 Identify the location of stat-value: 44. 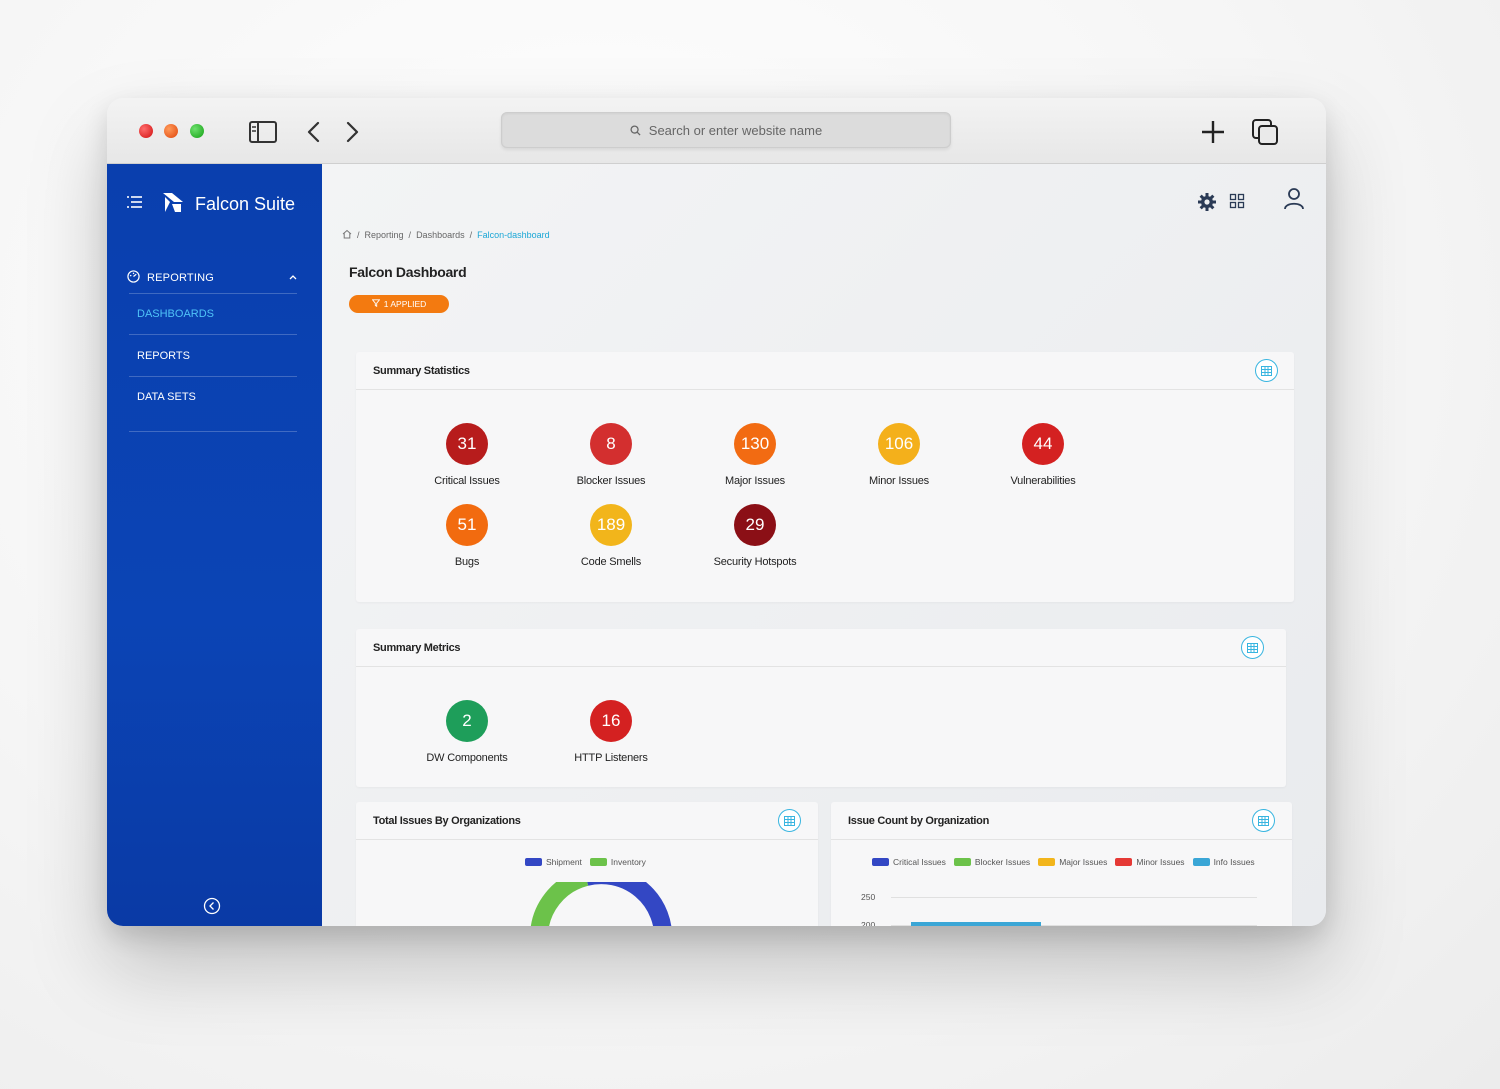
(1043, 444).